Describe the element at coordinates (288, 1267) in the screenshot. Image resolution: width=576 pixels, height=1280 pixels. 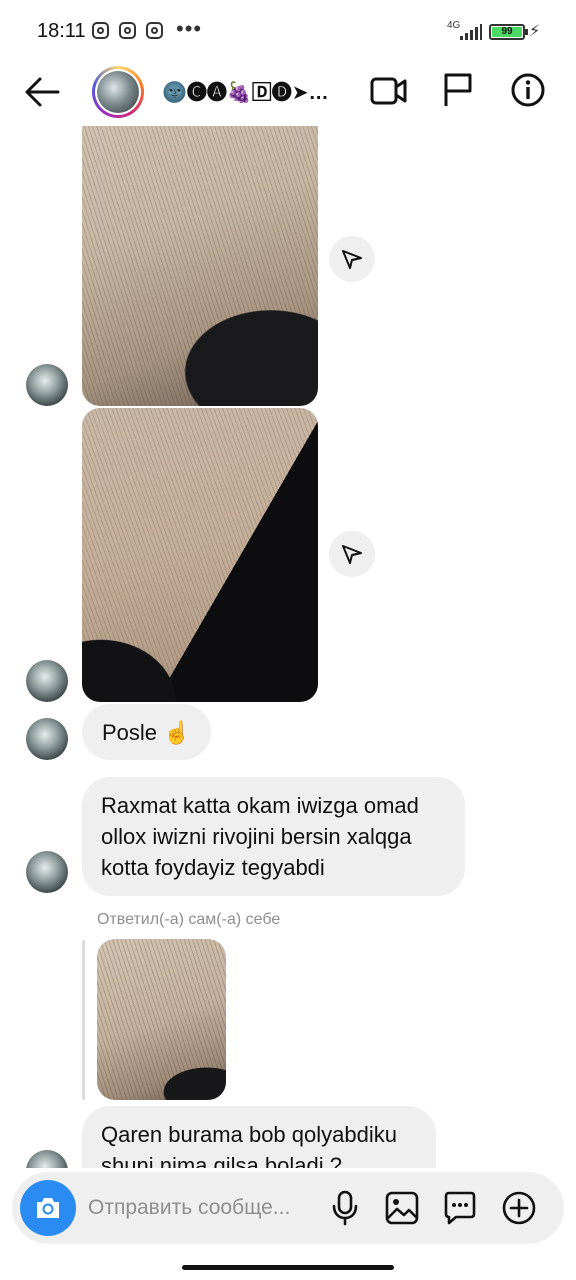
I see `home-indicator` at that location.